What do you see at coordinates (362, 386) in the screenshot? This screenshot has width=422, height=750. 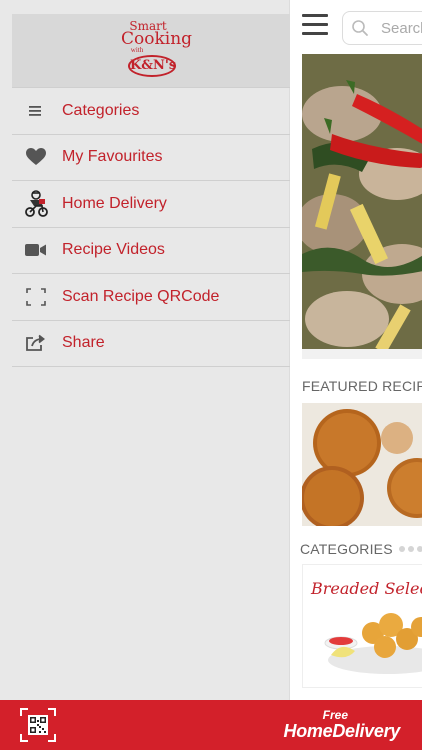 I see `featured-recipes-heading: FEATURED RECIPES` at bounding box center [362, 386].